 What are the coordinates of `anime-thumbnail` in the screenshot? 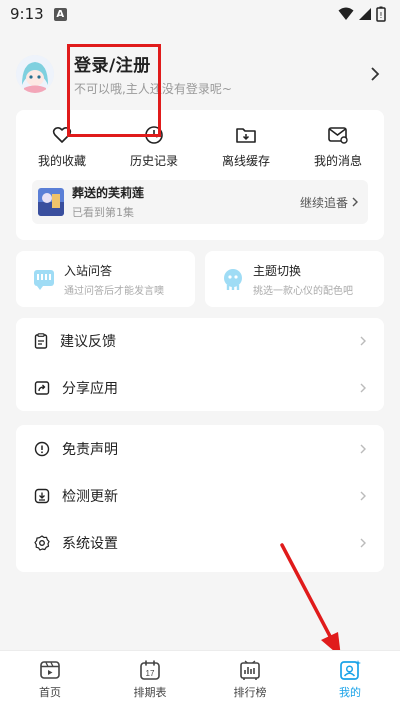 It's located at (51, 202).